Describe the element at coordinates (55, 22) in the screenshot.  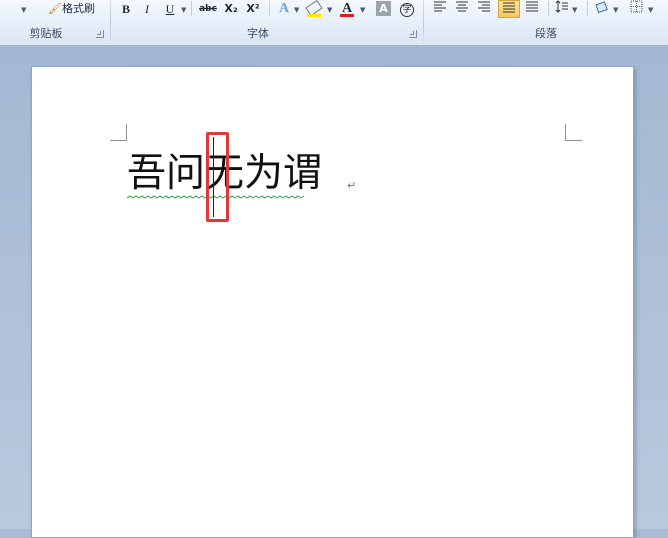
I see `clipboard-group: ▼ 🖌格式刷 剪贴板` at that location.